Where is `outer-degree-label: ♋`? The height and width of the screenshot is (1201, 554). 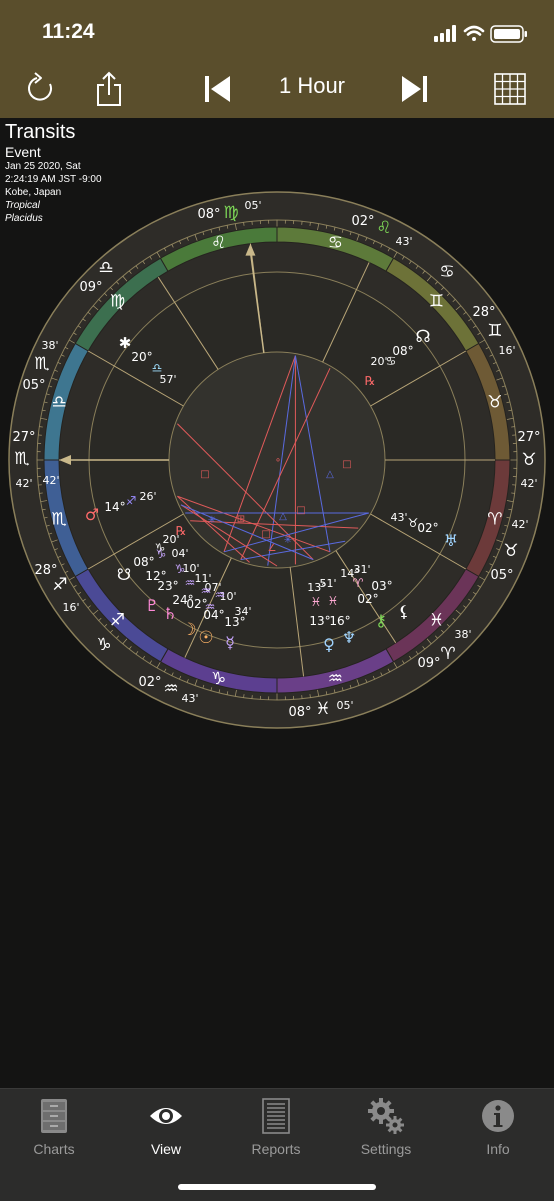
outer-degree-label: ♋ is located at coordinates (446, 272).